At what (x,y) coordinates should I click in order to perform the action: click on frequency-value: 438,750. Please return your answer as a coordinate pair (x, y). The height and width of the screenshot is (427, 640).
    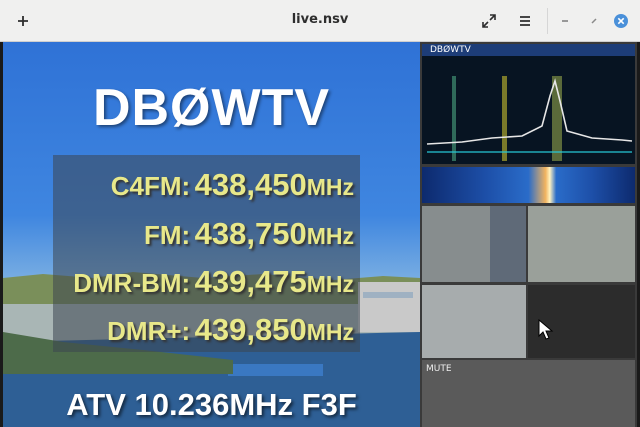
    Looking at the image, I should click on (250, 233).